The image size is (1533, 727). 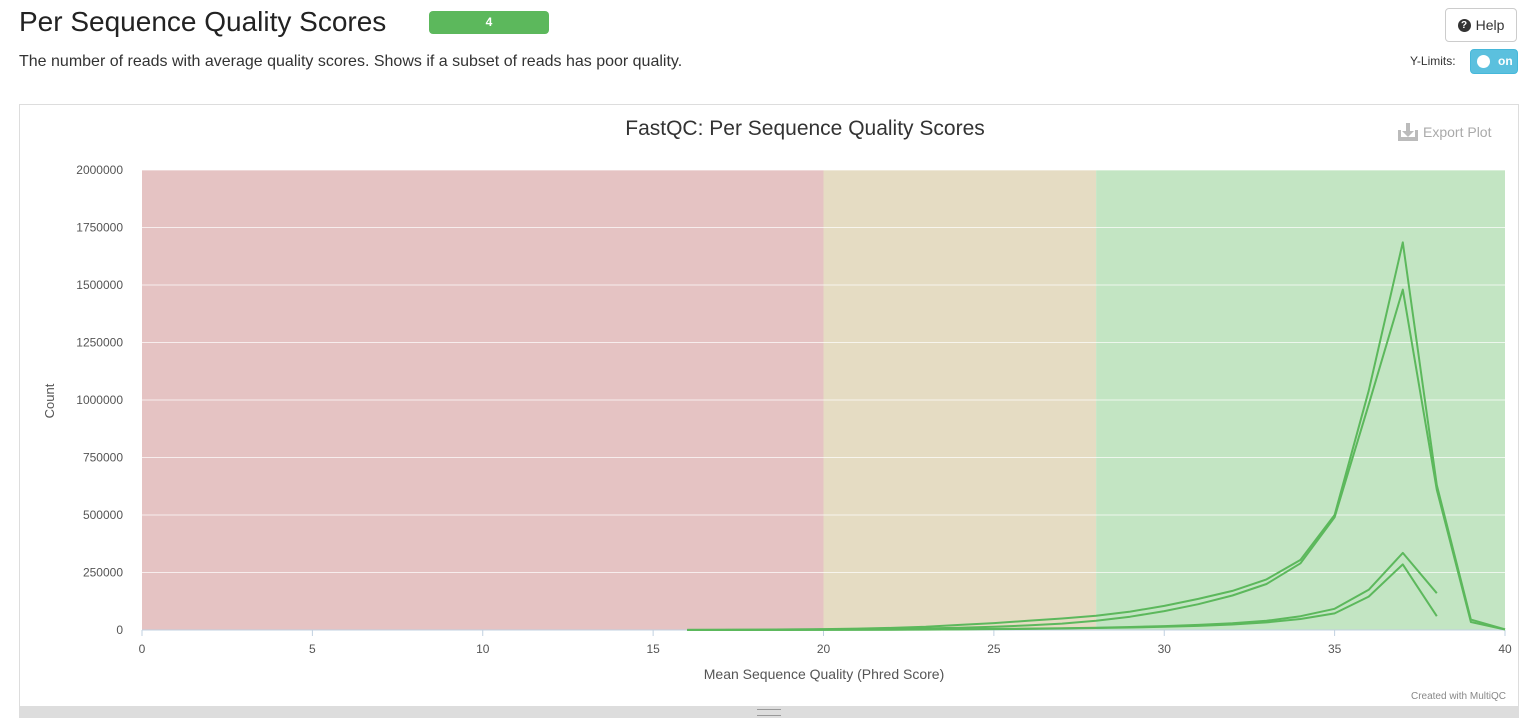 I want to click on download-icon, so click(x=1408, y=132).